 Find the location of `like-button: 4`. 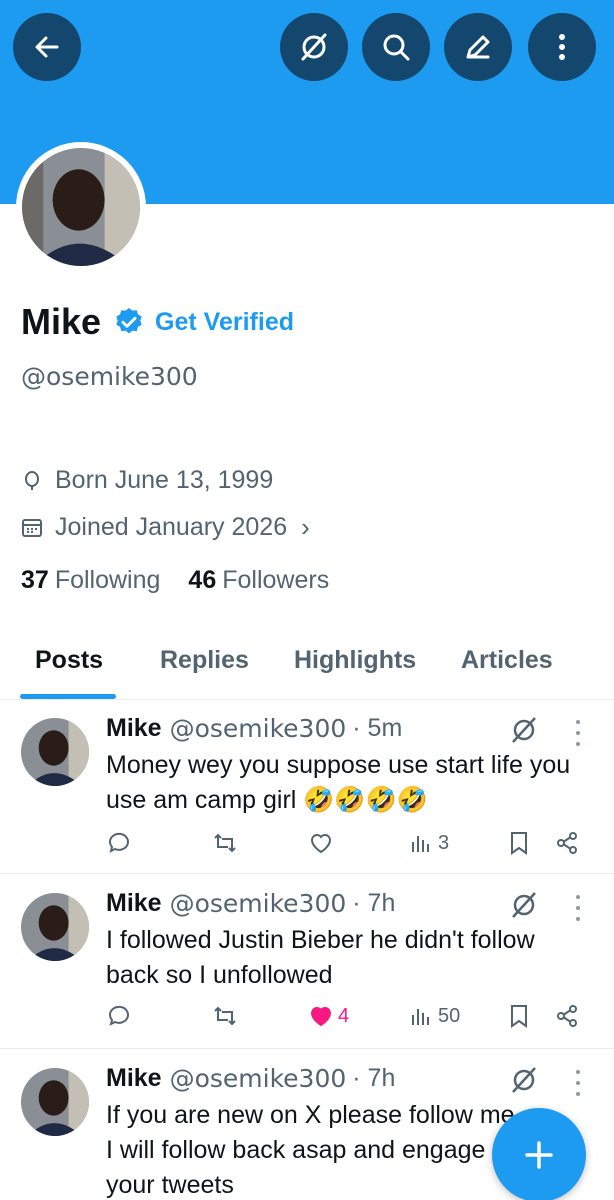

like-button: 4 is located at coordinates (328, 1016).